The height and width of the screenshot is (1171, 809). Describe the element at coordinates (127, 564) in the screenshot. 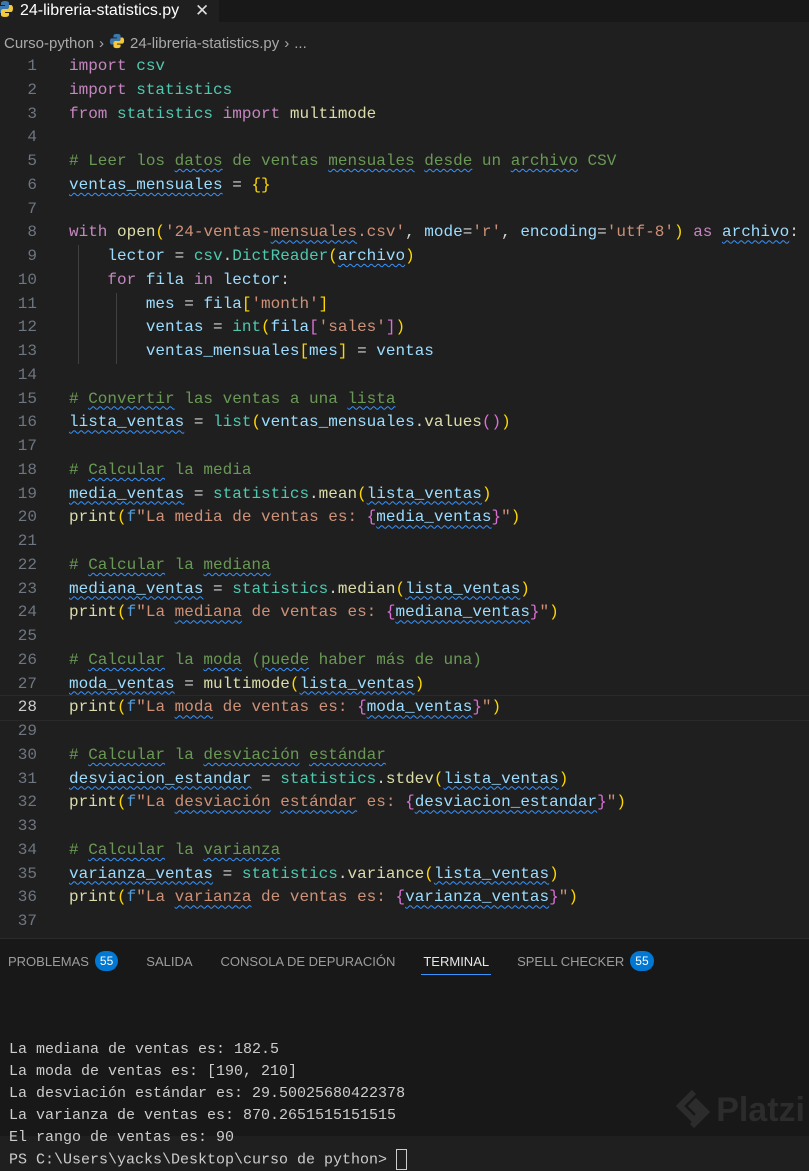

I see `code-token: Calcular` at that location.